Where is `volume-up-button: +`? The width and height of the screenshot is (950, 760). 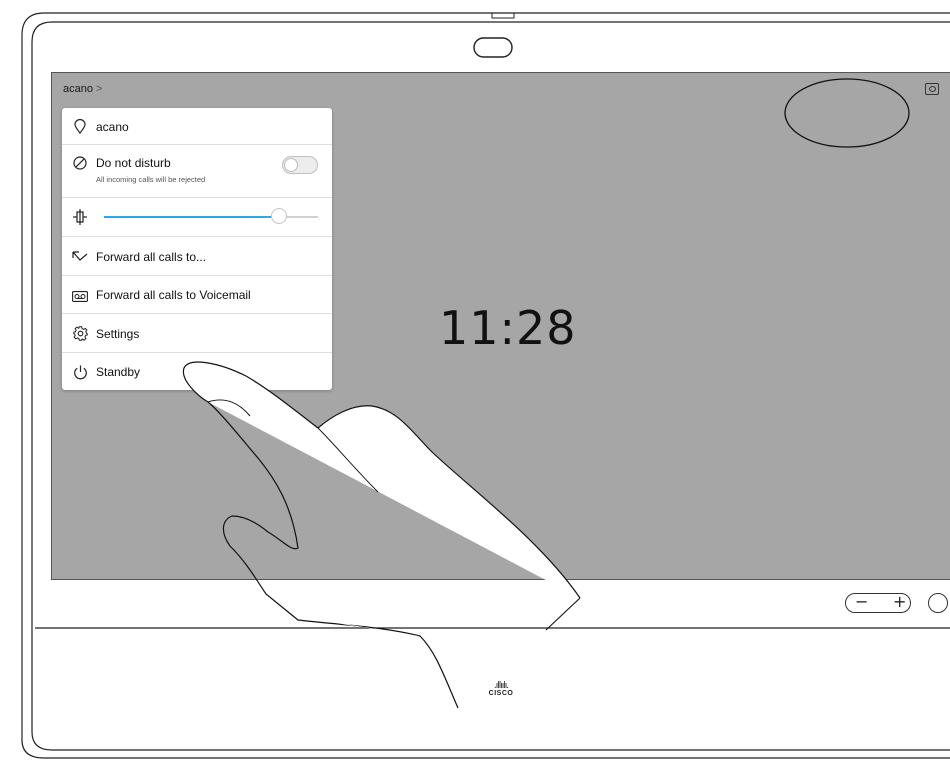 volume-up-button: + is located at coordinates (899, 602).